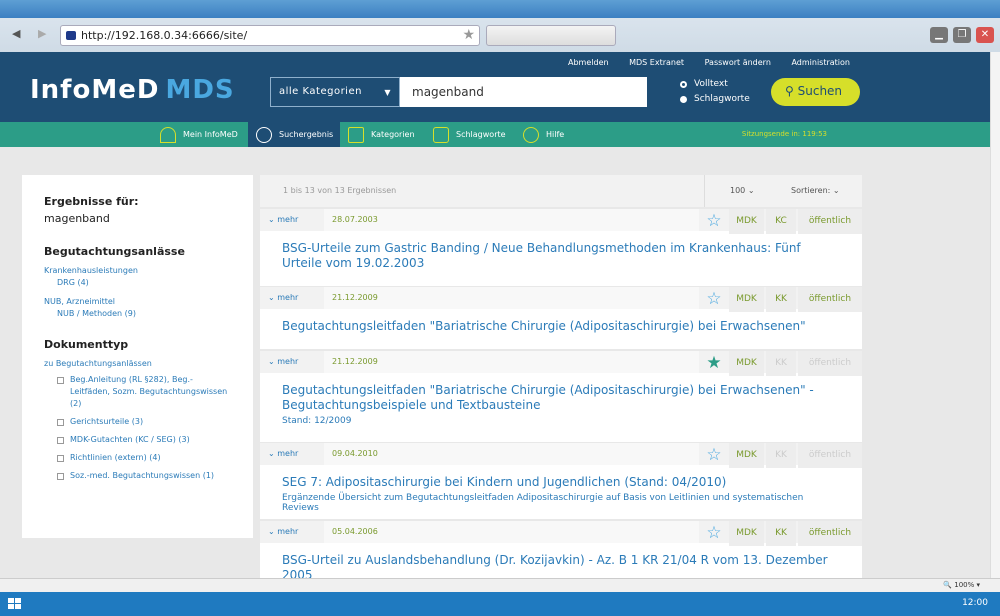 The width and height of the screenshot is (1000, 616). What do you see at coordinates (388, 134) in the screenshot?
I see `nav-kategorien: Kategorien` at bounding box center [388, 134].